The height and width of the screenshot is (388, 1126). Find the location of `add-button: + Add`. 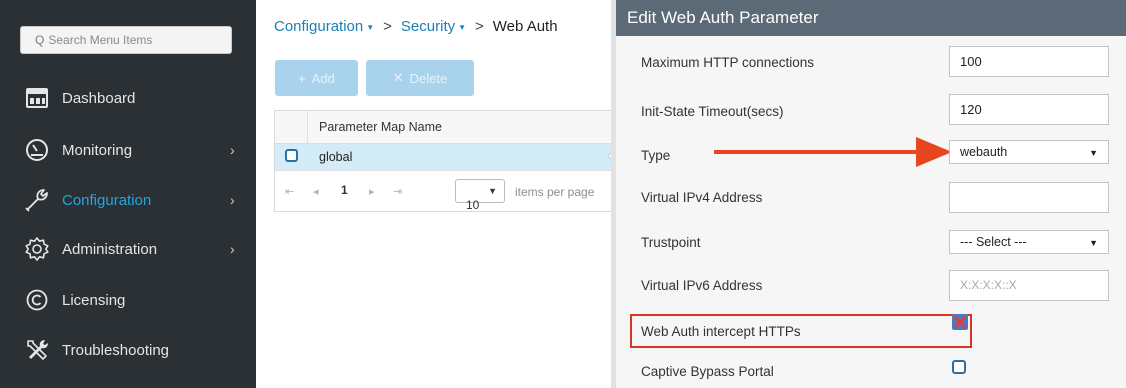

add-button: + Add is located at coordinates (316, 78).